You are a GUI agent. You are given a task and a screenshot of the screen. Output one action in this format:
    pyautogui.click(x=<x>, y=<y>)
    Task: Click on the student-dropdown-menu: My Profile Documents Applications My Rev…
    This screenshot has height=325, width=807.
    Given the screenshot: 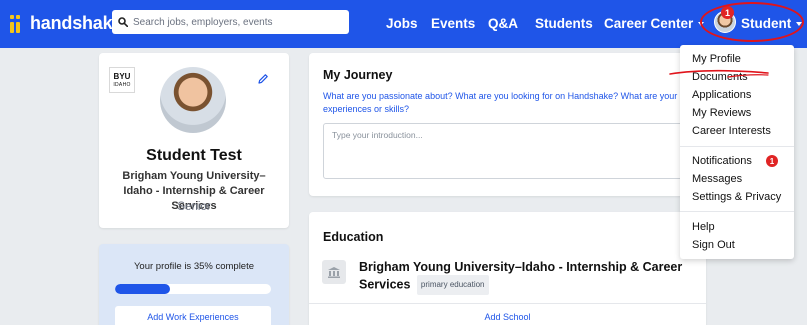 What is the action you would take?
    pyautogui.click(x=737, y=152)
    